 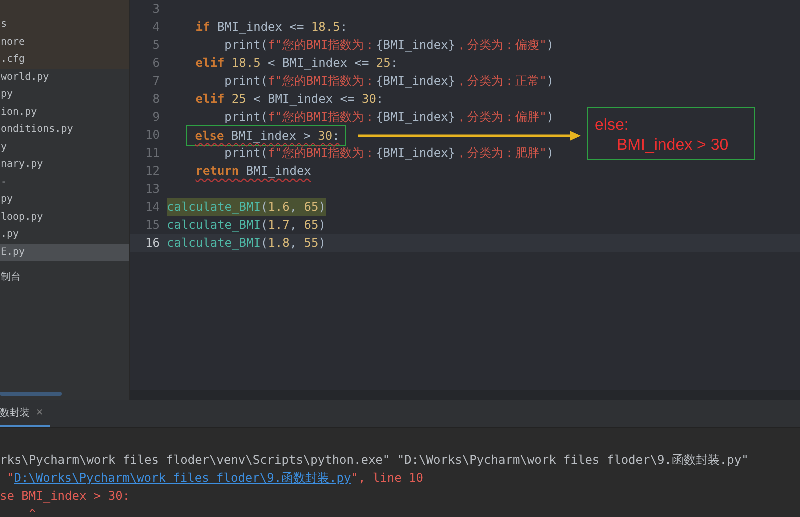 What do you see at coordinates (156, 81) in the screenshot?
I see `line-number: 7` at bounding box center [156, 81].